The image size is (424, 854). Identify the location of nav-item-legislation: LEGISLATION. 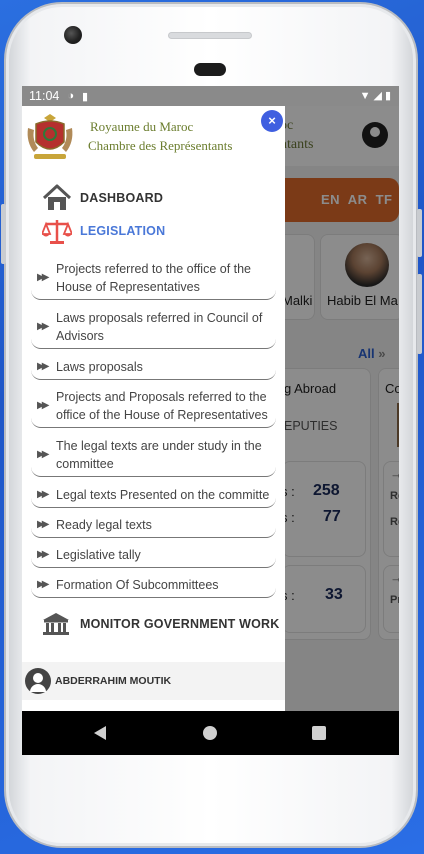
(103, 231).